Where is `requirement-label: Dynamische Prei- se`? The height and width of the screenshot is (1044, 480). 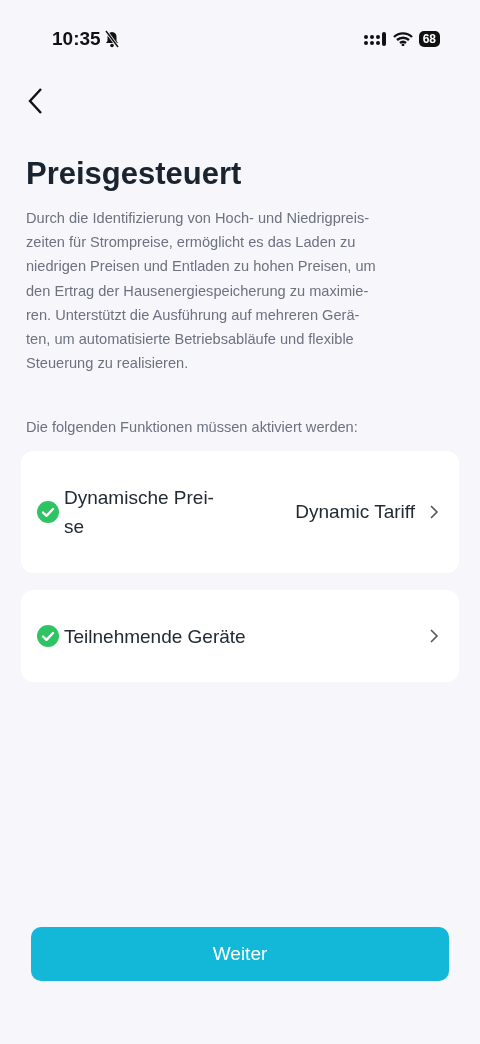 requirement-label: Dynamische Prei- se is located at coordinates (139, 513).